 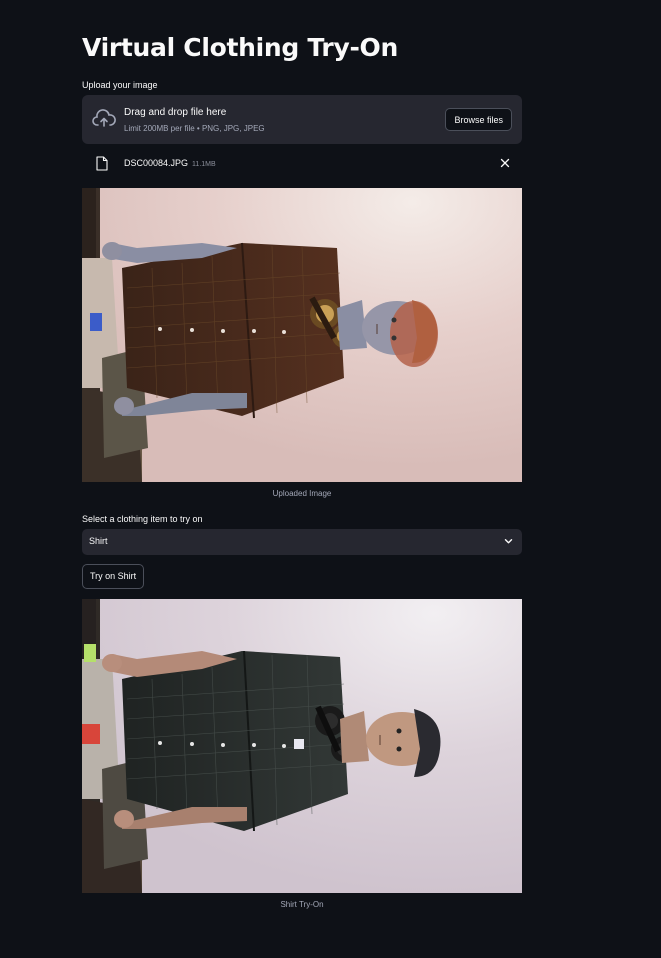 What do you see at coordinates (204, 164) in the screenshot?
I see `file-size: 11.1MB` at bounding box center [204, 164].